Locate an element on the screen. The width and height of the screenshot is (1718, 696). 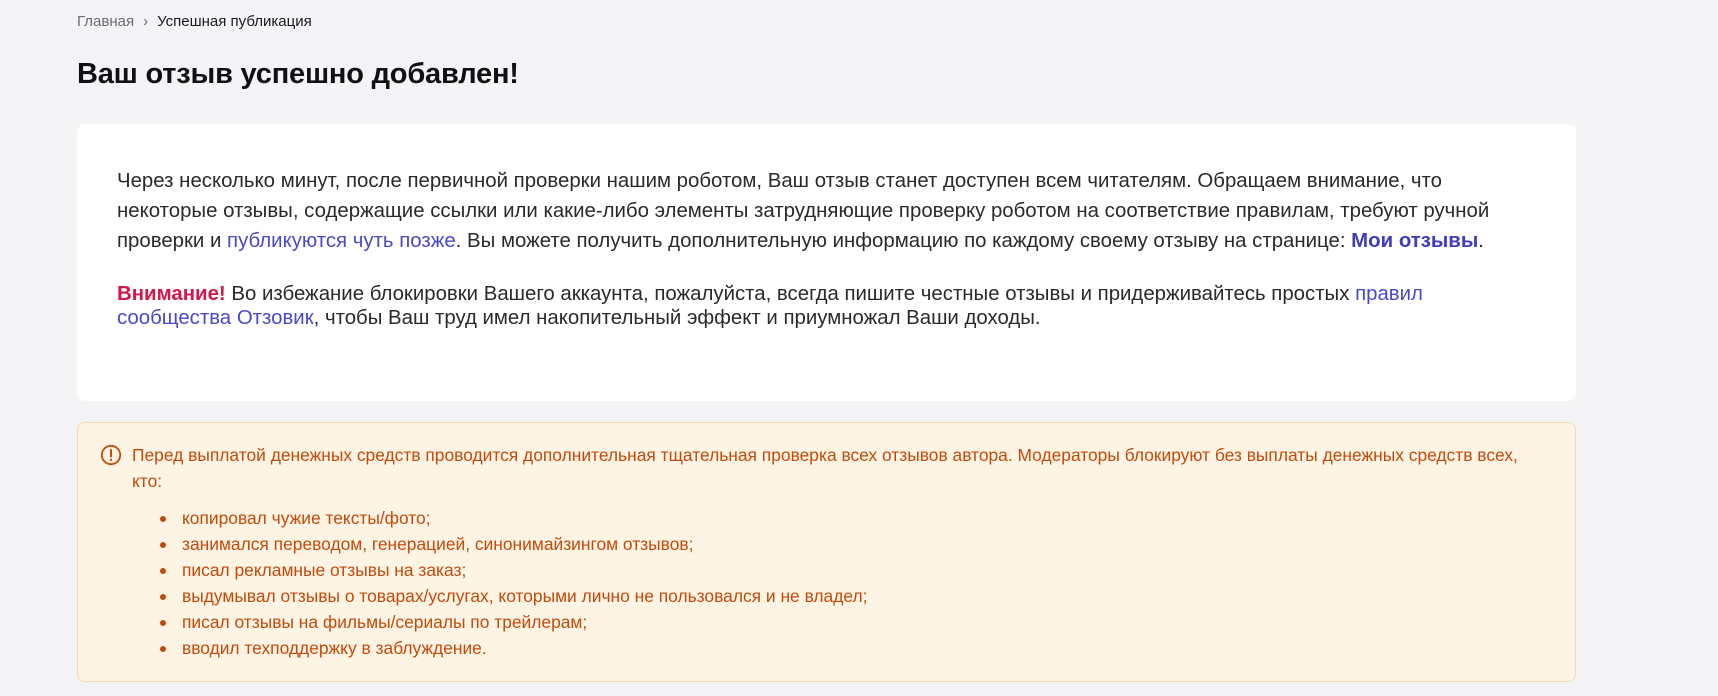
info-text-end: . is located at coordinates (1481, 241).